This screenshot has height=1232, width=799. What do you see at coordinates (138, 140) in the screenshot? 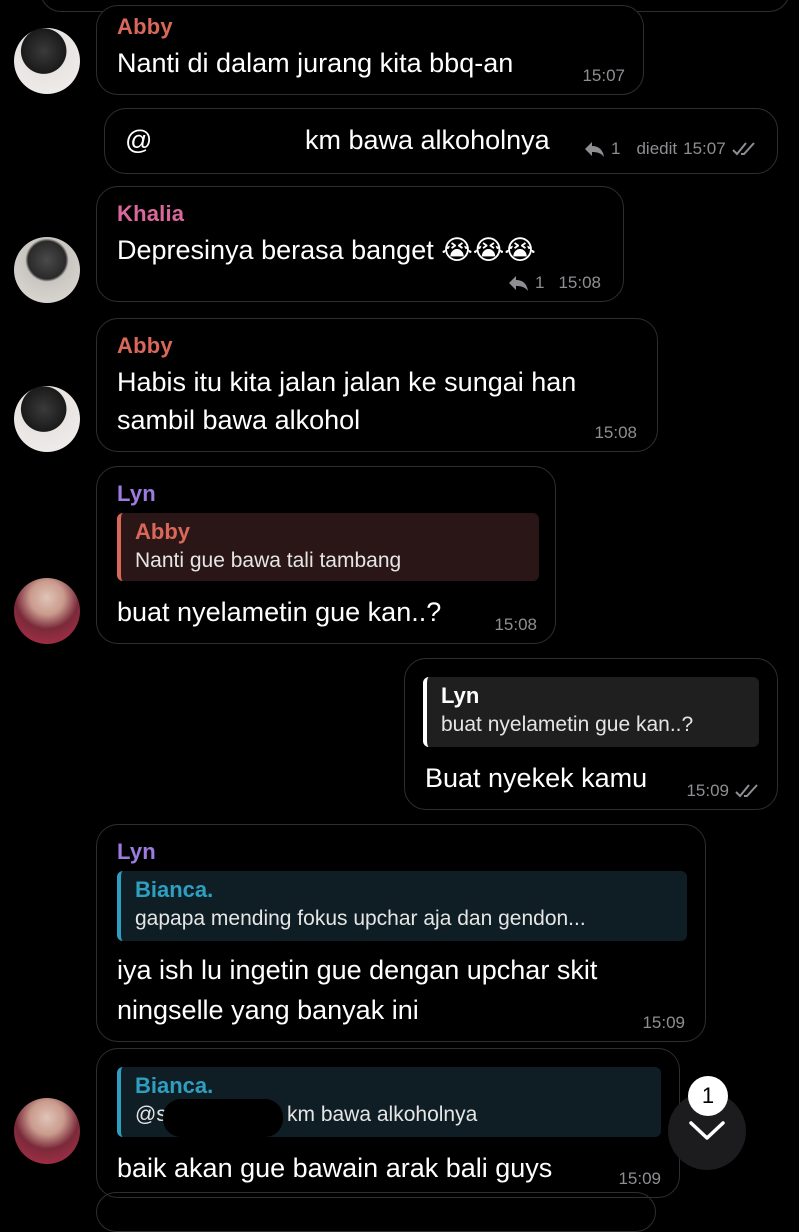
I see `mention-text: @` at bounding box center [138, 140].